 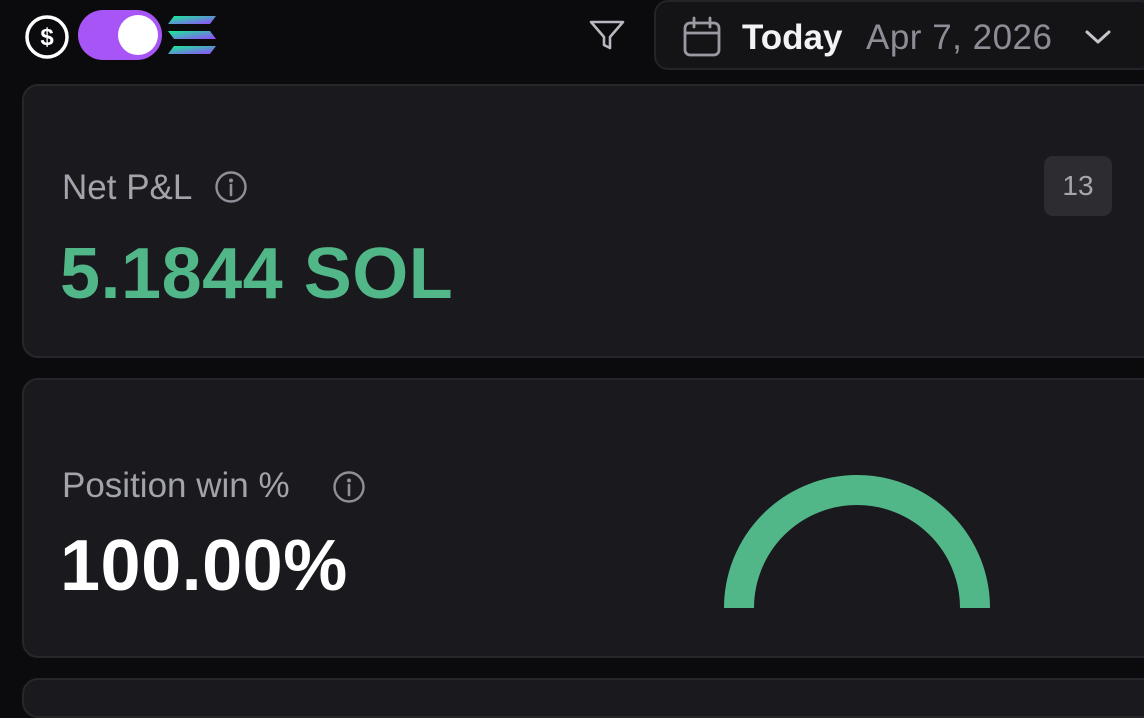 What do you see at coordinates (607, 35) in the screenshot?
I see `filter-icon` at bounding box center [607, 35].